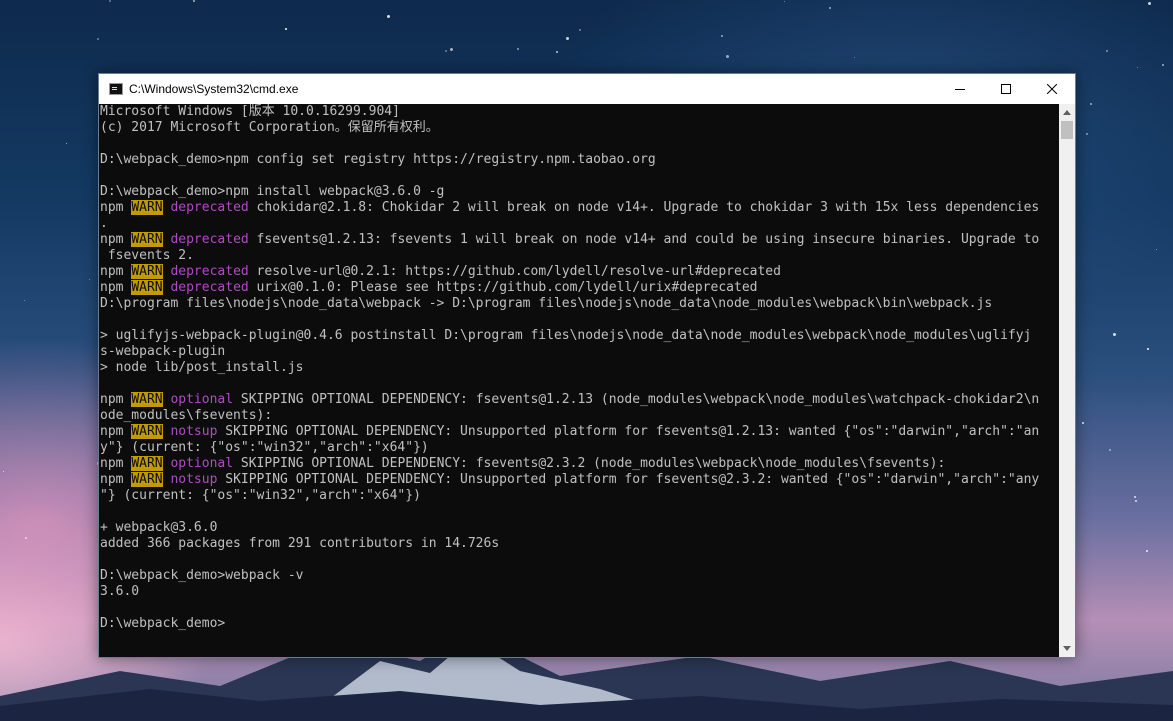  What do you see at coordinates (120, 591) in the screenshot?
I see `console-text: 3.6.0` at bounding box center [120, 591].